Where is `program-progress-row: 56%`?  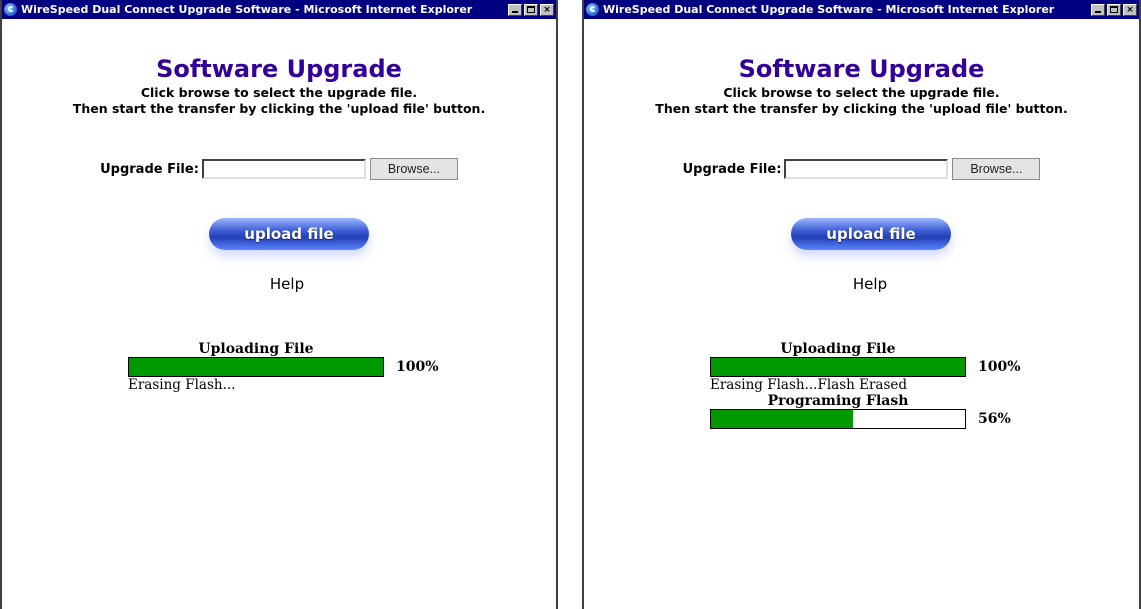
program-progress-row: 56% is located at coordinates (865, 419).